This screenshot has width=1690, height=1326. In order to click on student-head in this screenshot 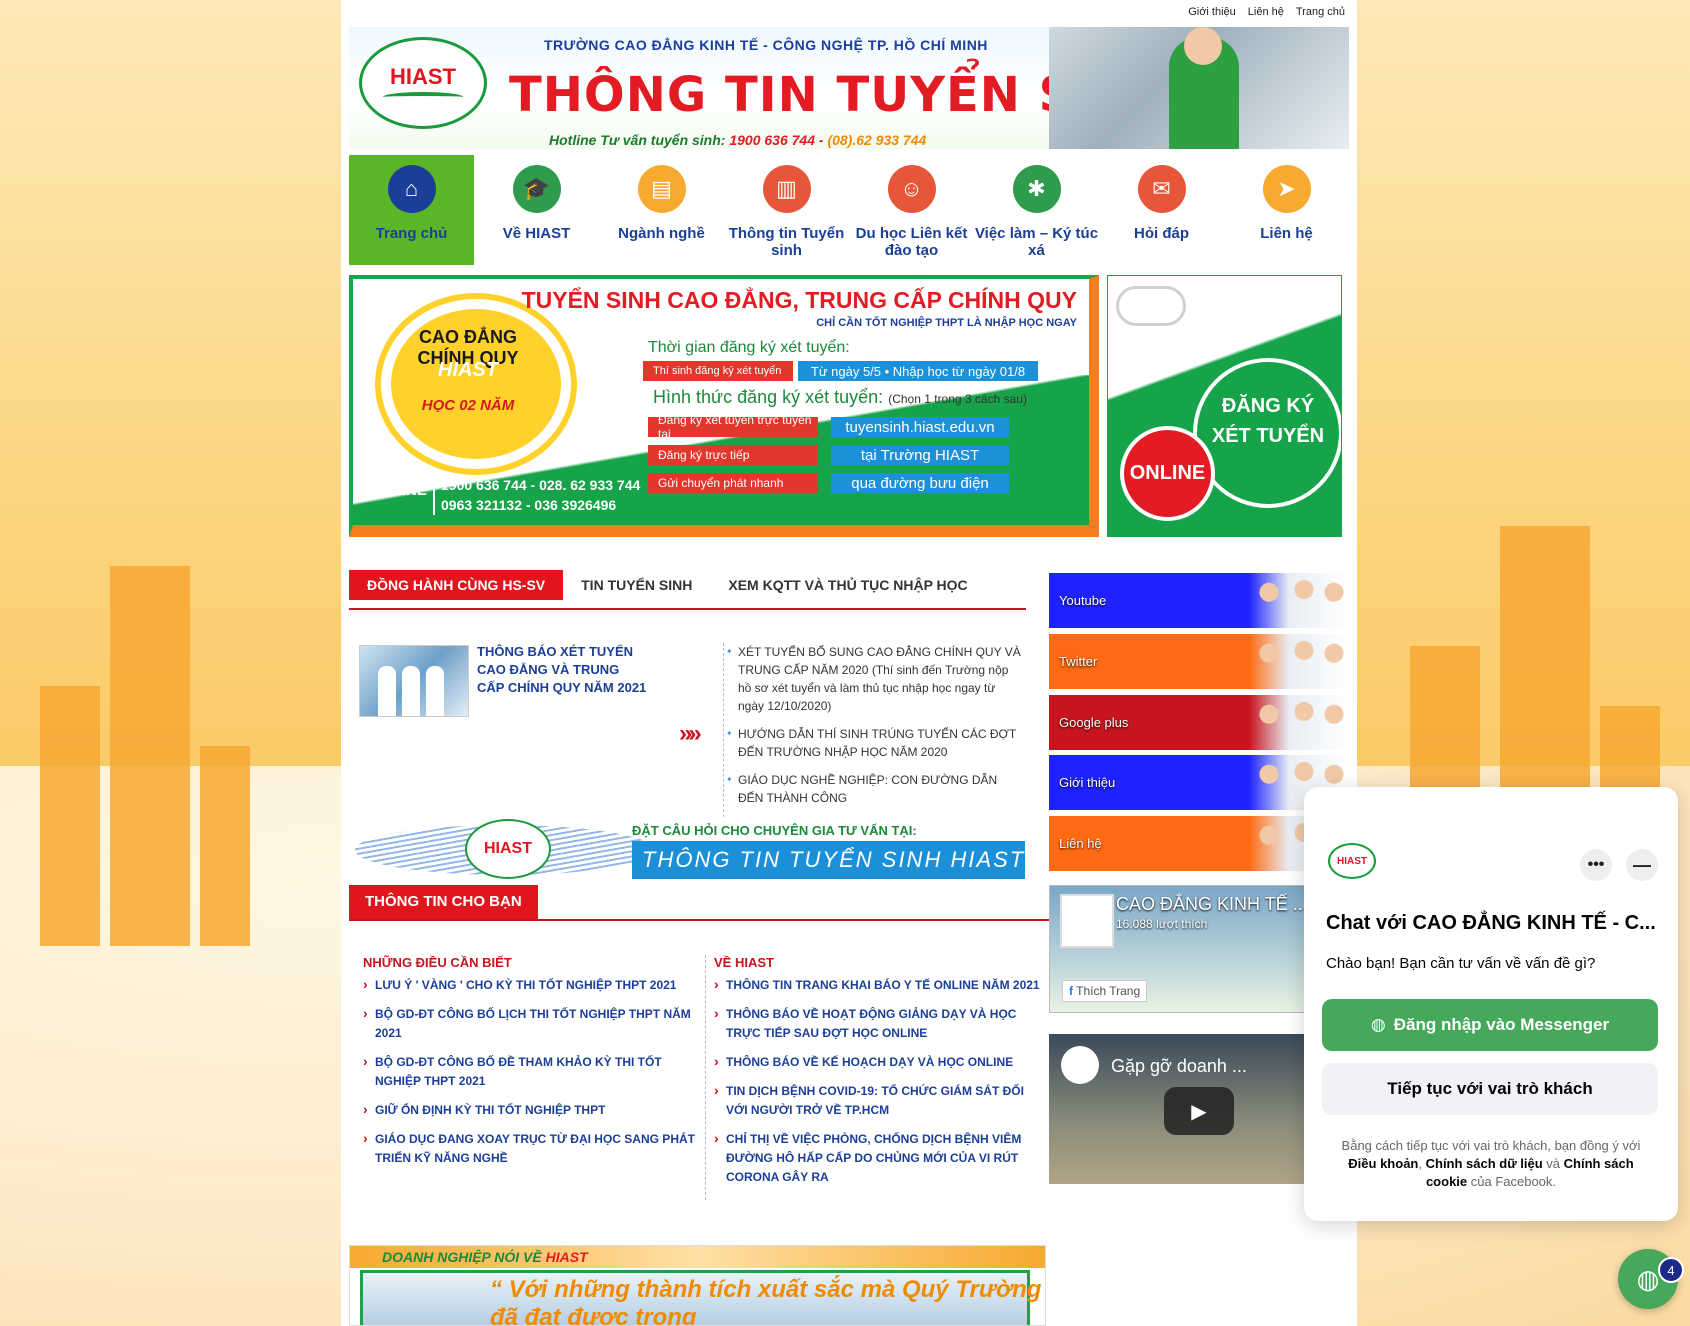, I will do `click(1203, 46)`.